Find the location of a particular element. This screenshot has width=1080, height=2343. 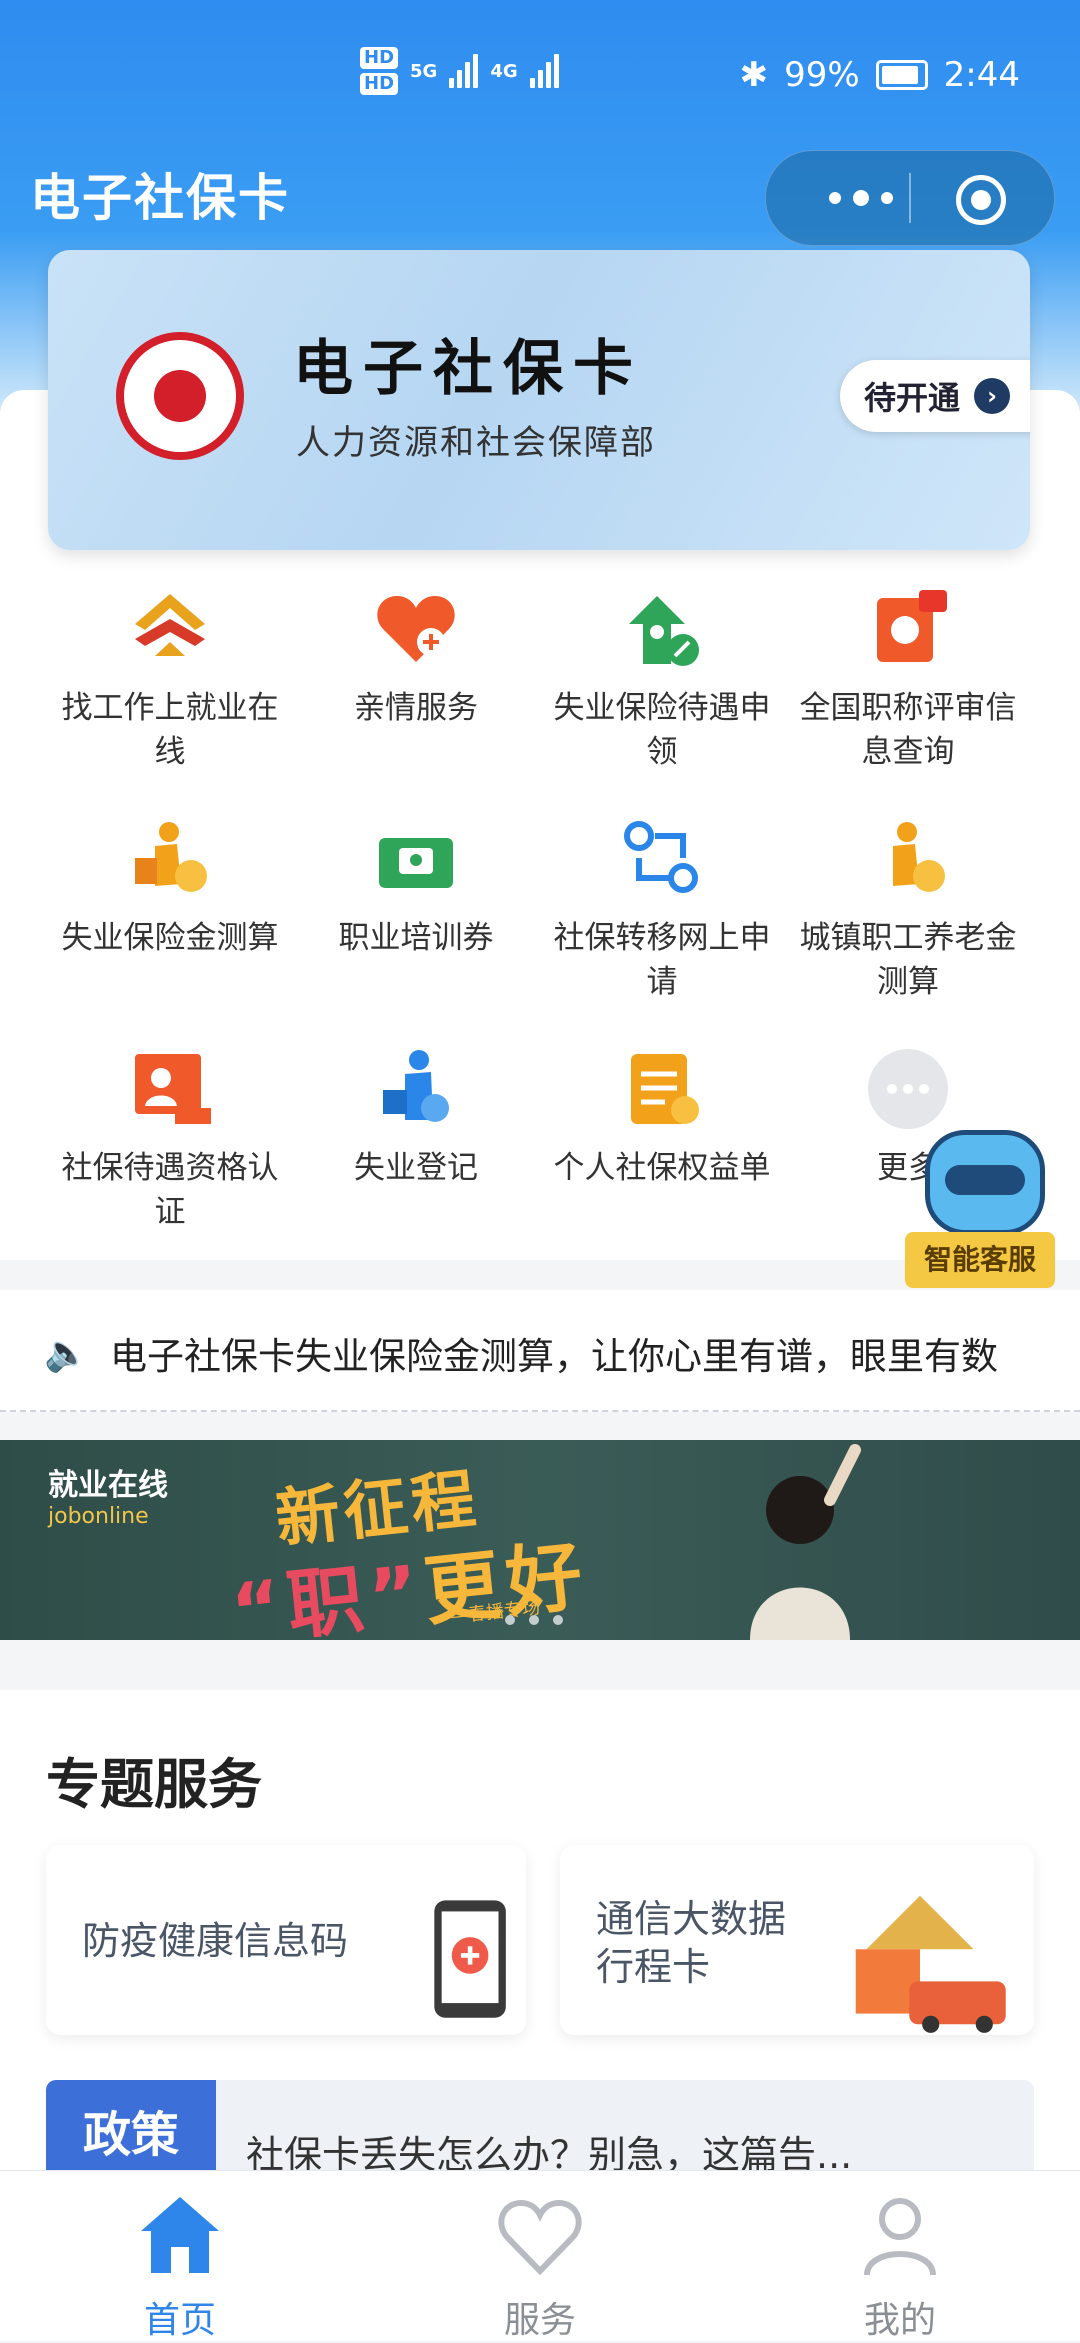

service-label: 社保转移网上申请 is located at coordinates (662, 960).